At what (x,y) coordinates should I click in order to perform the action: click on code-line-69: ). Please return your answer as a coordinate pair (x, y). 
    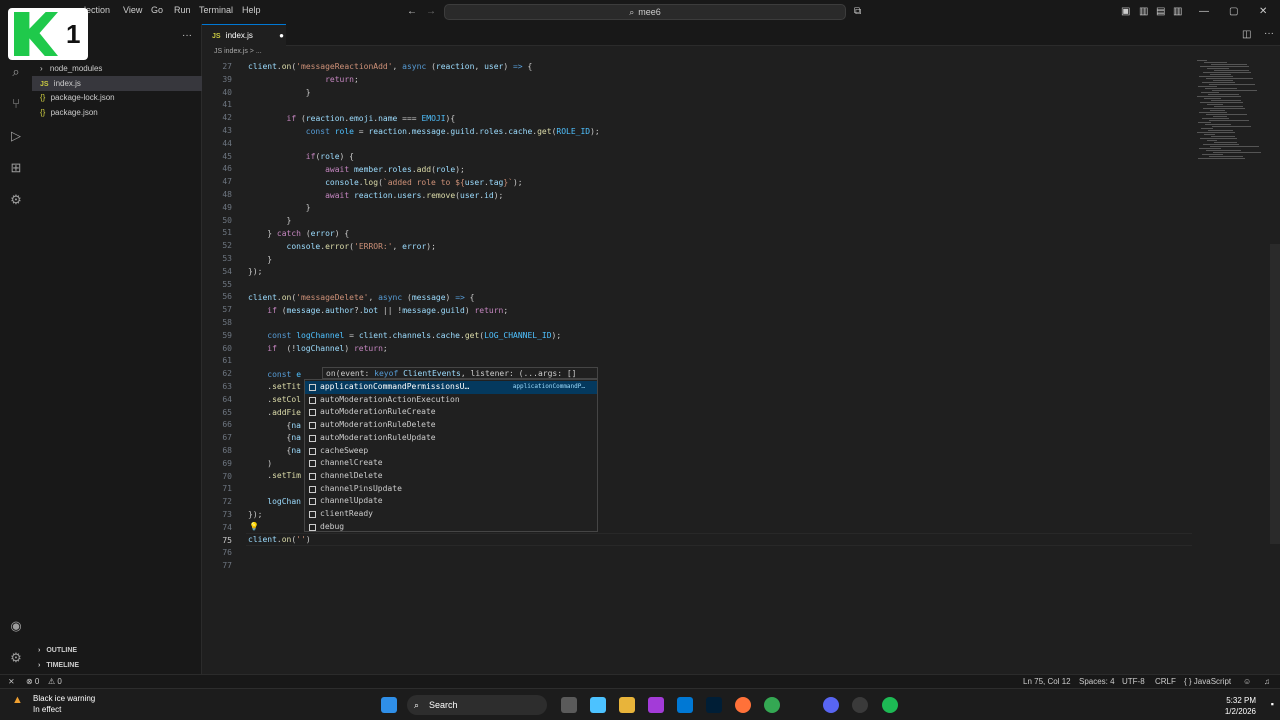
    Looking at the image, I should click on (260, 463).